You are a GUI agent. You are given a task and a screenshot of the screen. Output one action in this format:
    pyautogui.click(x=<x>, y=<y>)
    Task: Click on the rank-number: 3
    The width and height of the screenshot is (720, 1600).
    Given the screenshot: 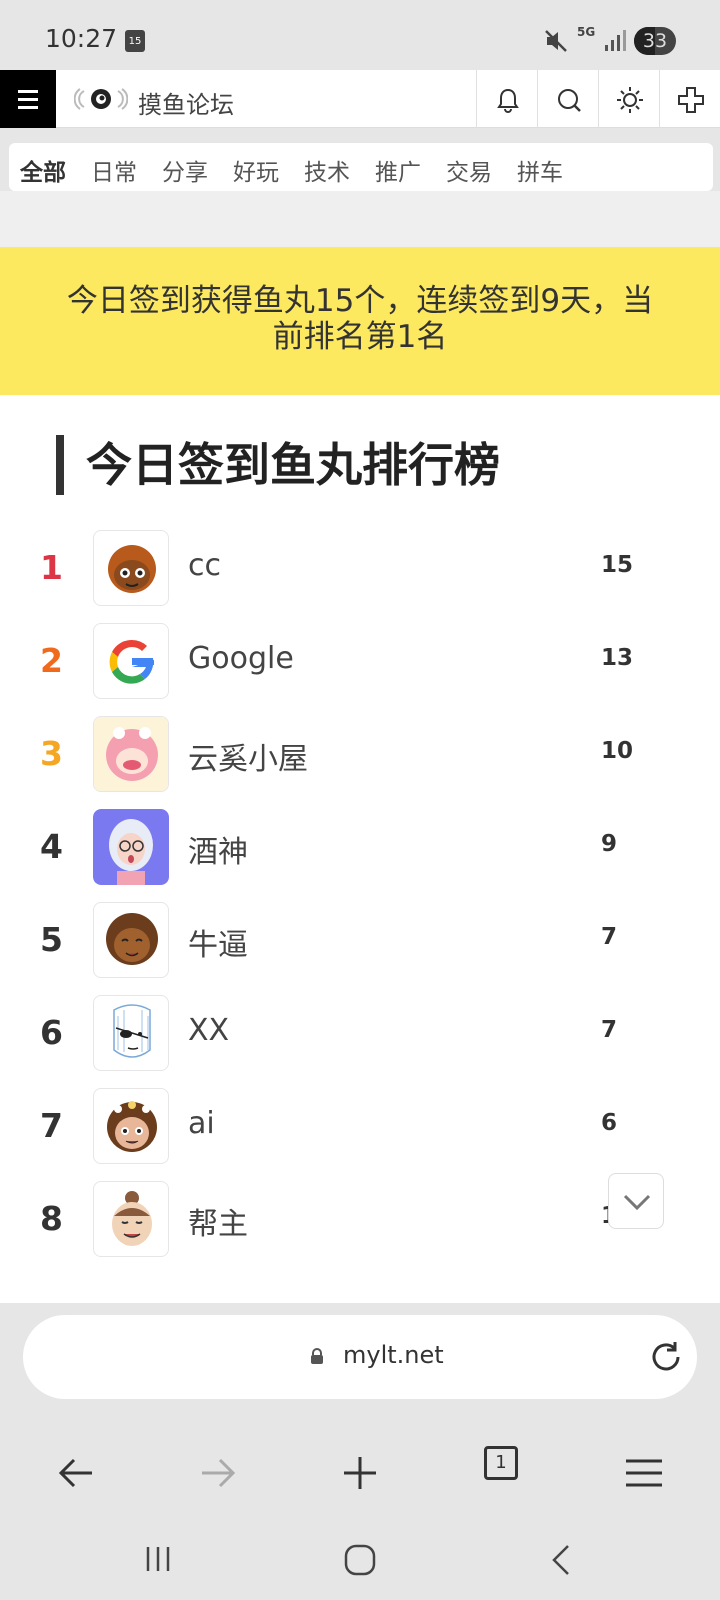 What is the action you would take?
    pyautogui.click(x=51, y=753)
    